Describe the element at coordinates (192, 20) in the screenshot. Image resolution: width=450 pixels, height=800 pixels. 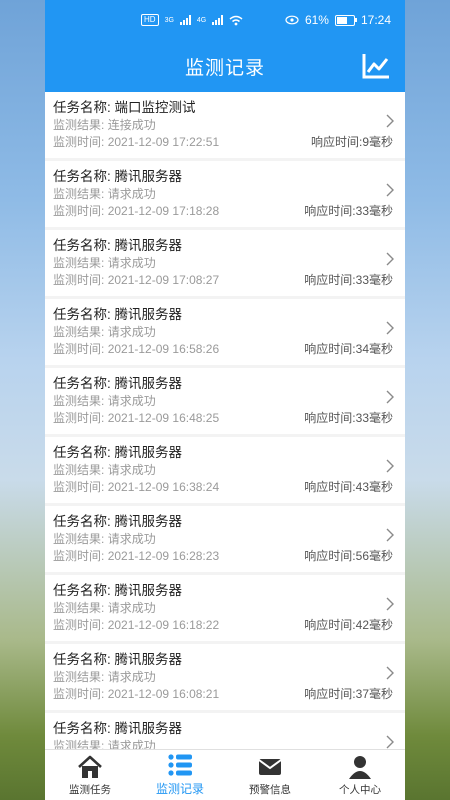
I see `status-left: HD 3G 4G` at that location.